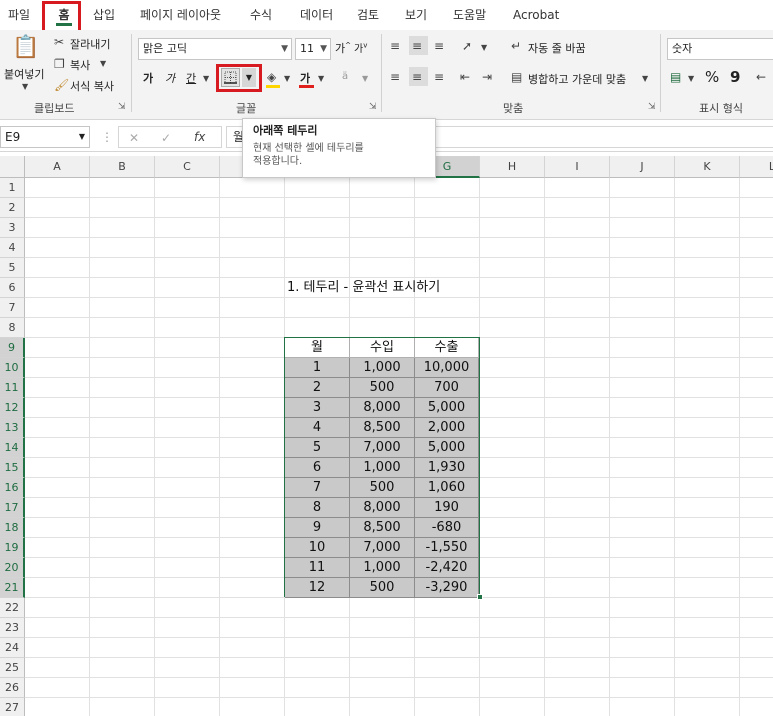 The width and height of the screenshot is (773, 716). Describe the element at coordinates (365, 79) in the screenshot. I see `phonetic-dropdown-icon: ▼` at that location.